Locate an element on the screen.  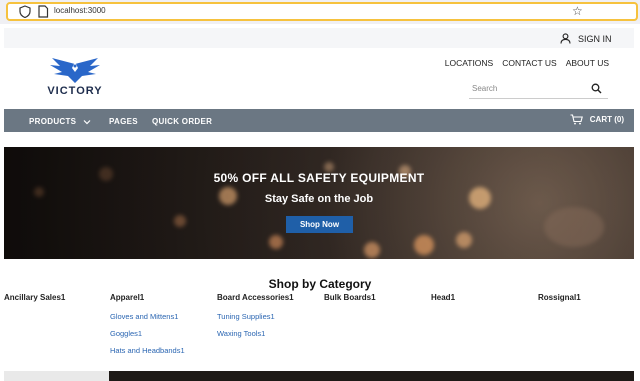
chevron-down-icon is located at coordinates (87, 122).